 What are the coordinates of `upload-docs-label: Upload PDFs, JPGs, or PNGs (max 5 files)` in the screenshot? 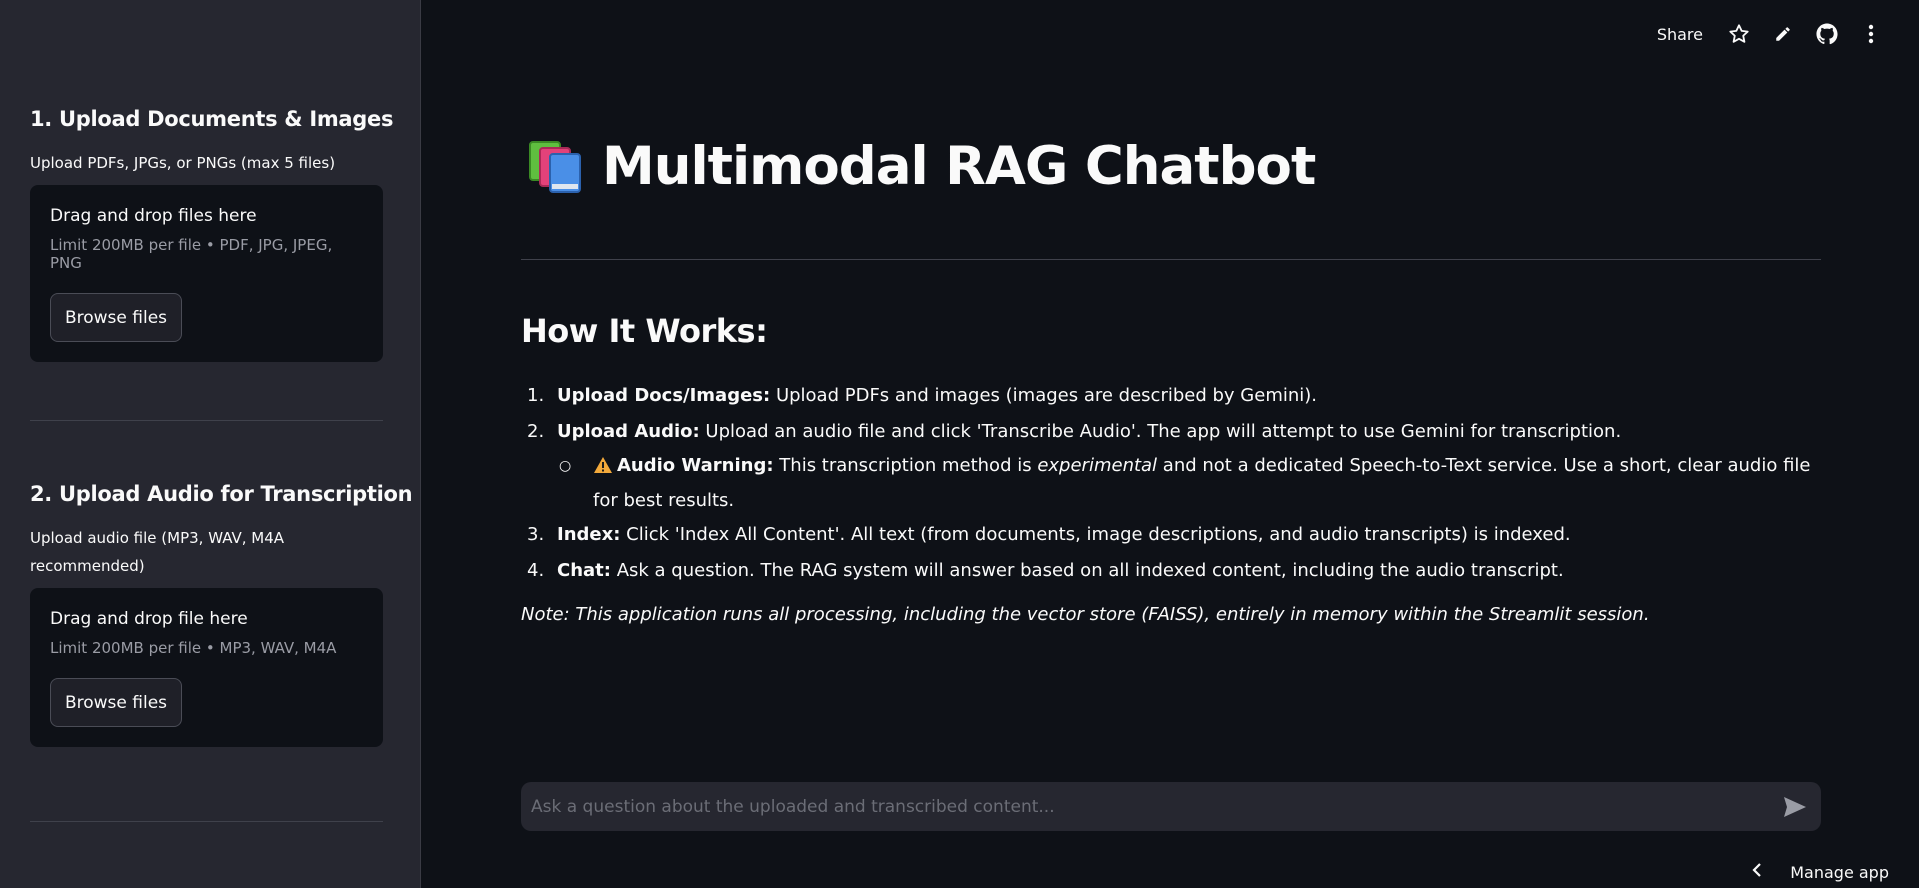 It's located at (183, 163).